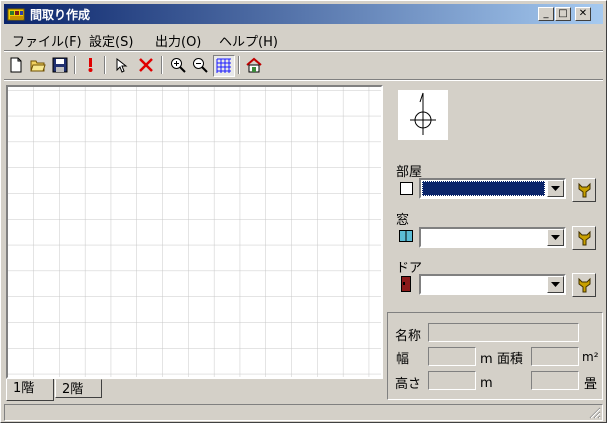 The width and height of the screenshot is (607, 423). What do you see at coordinates (16, 14) in the screenshot?
I see `app-icon` at bounding box center [16, 14].